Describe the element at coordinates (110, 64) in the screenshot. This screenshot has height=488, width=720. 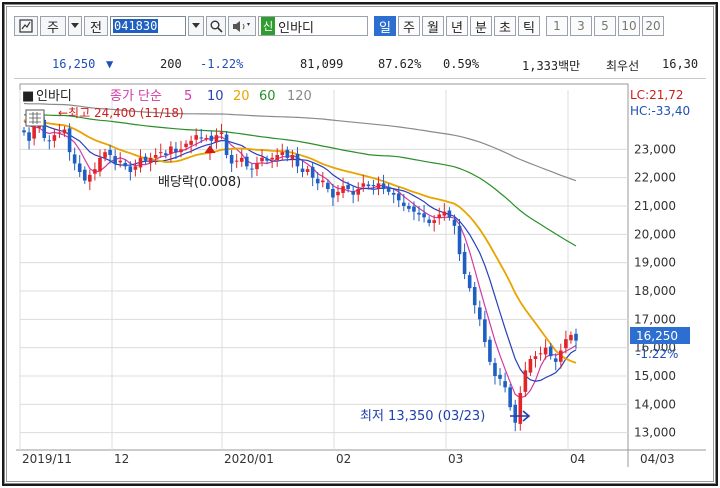
I see `down-arrow-icon: ▼` at that location.